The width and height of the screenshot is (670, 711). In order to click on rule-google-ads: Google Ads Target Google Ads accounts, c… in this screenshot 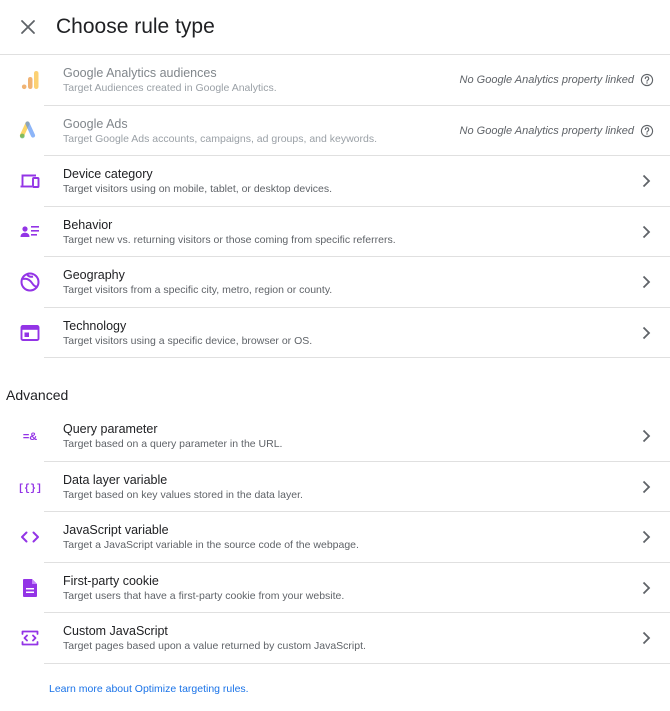, I will do `click(335, 131)`.